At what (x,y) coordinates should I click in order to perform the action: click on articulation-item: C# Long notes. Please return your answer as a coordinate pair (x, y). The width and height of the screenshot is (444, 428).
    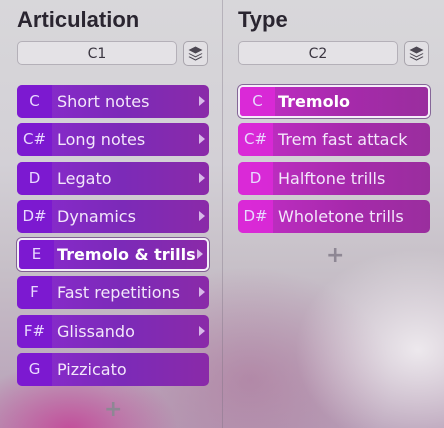
    Looking at the image, I should click on (113, 140).